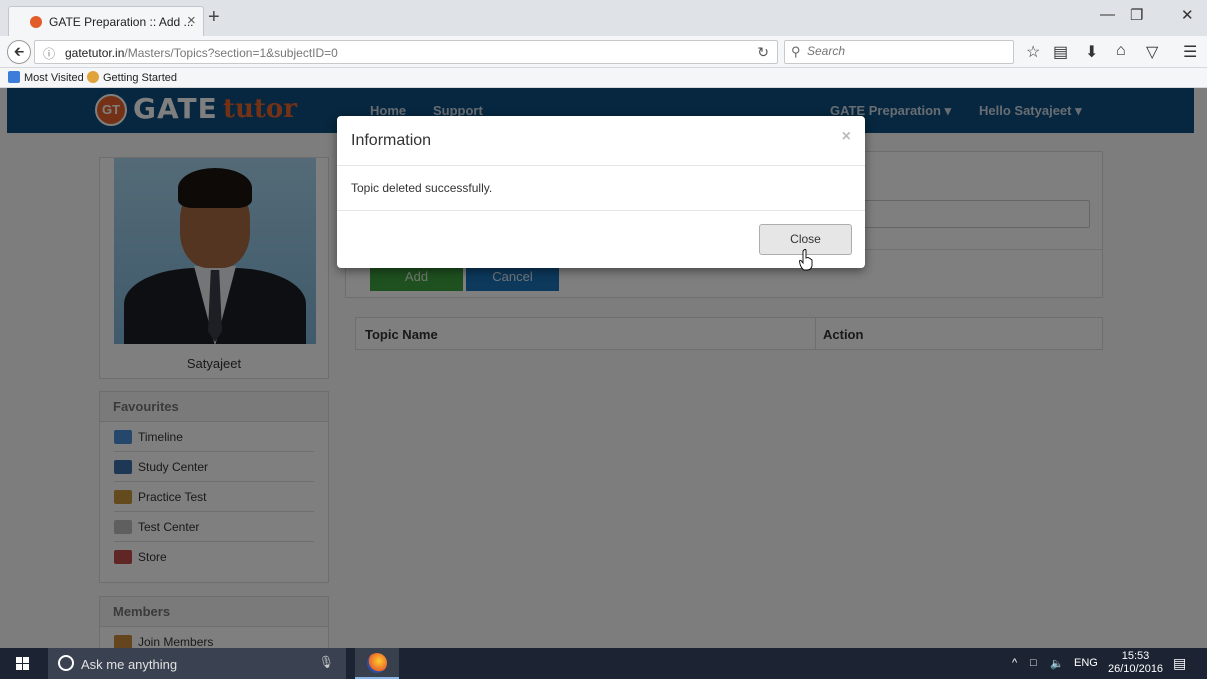  Describe the element at coordinates (1121, 51) in the screenshot. I see `home-icon: ⌂` at that location.